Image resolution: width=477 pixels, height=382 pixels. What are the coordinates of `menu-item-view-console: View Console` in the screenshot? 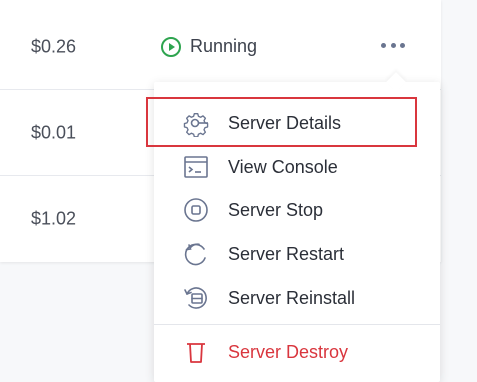 It's located at (297, 167).